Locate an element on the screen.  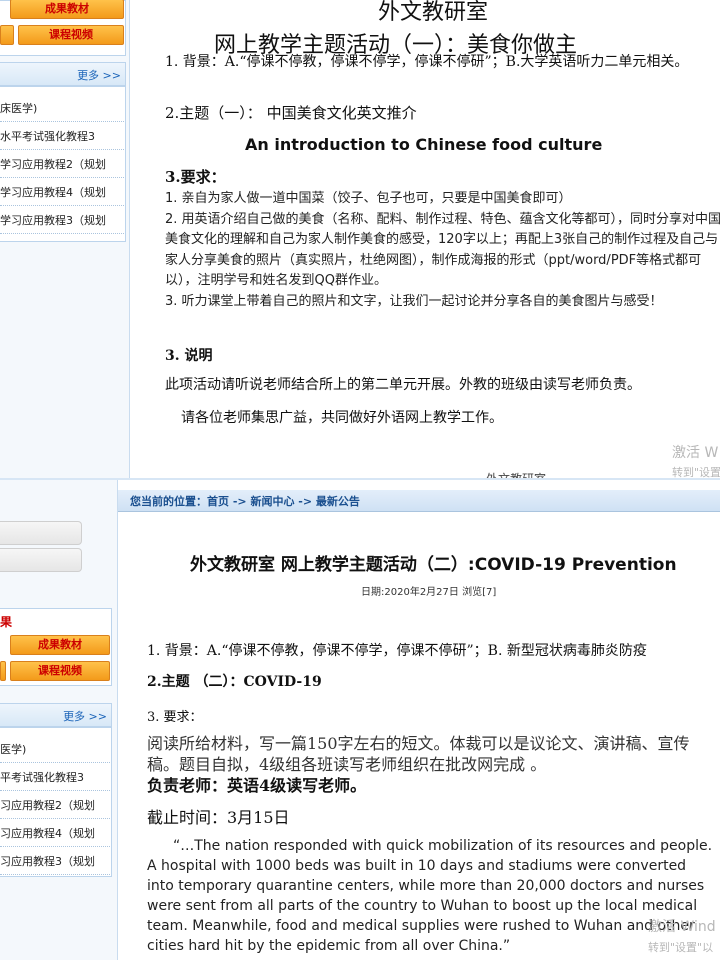
deadline-line: 截止时间：3月15日 is located at coordinates (218, 817).